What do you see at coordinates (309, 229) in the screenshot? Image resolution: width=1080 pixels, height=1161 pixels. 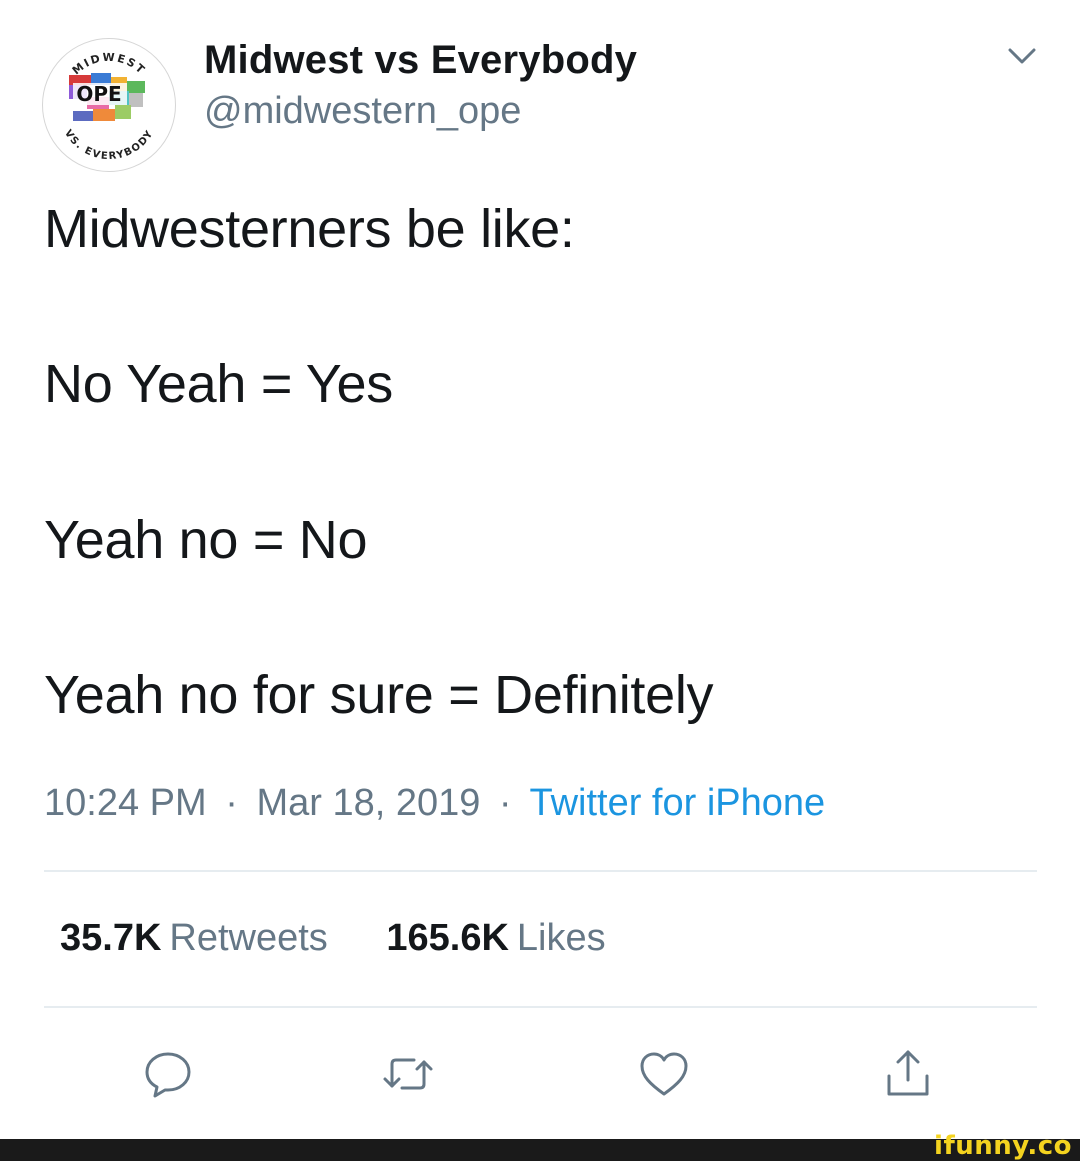 I see `tweet-text-line: Midwesterners be like:` at bounding box center [309, 229].